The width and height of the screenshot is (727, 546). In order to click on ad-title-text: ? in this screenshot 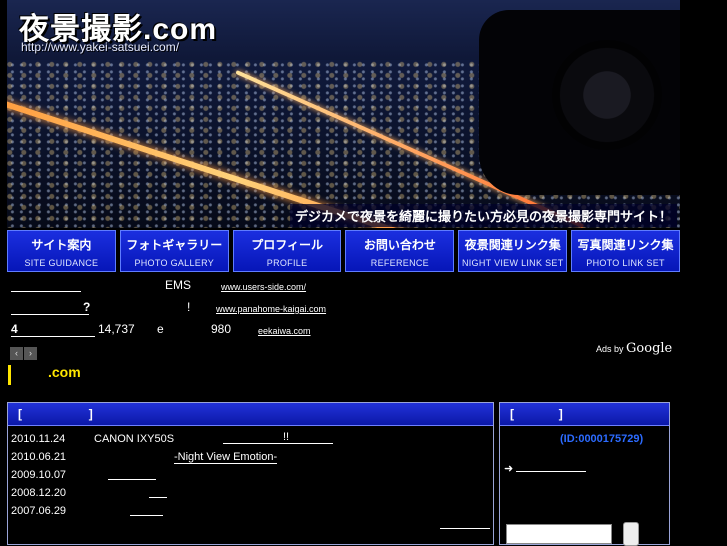, I will do `click(87, 307)`.